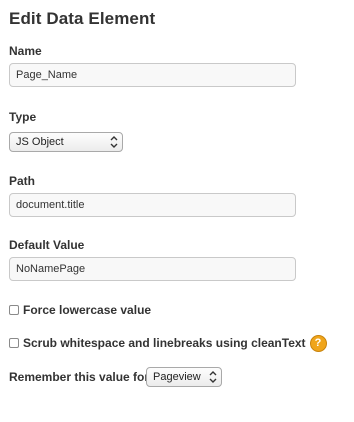 The width and height of the screenshot is (354, 422). What do you see at coordinates (177, 377) in the screenshot?
I see `remember-select-value: Pageview` at bounding box center [177, 377].